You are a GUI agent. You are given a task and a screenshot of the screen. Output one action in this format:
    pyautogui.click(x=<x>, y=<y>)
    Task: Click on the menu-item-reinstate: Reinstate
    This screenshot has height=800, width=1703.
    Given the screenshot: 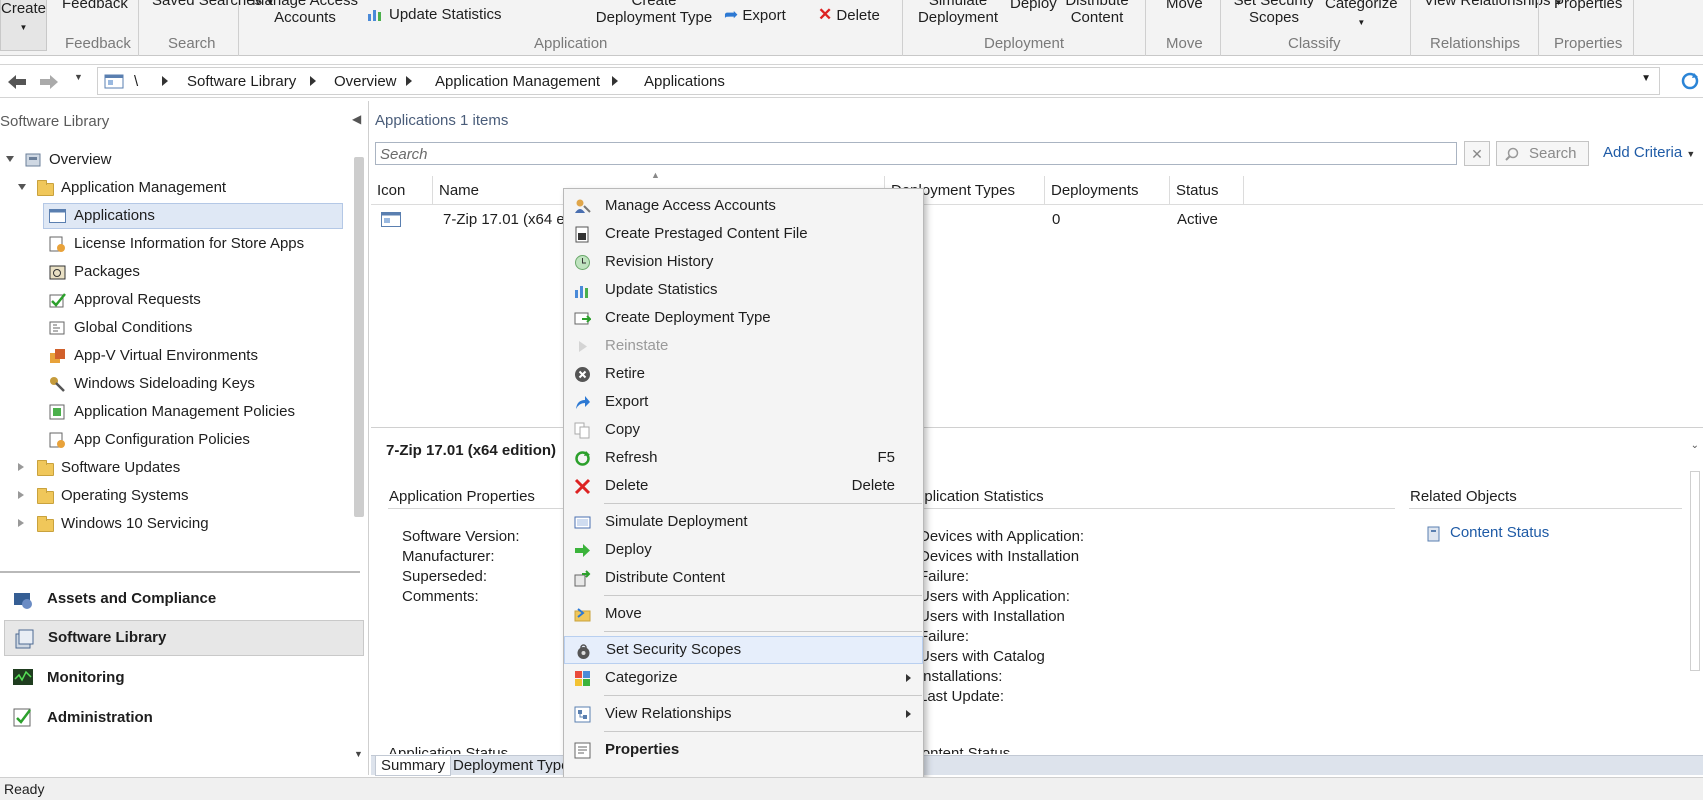 What is the action you would take?
    pyautogui.click(x=743, y=346)
    